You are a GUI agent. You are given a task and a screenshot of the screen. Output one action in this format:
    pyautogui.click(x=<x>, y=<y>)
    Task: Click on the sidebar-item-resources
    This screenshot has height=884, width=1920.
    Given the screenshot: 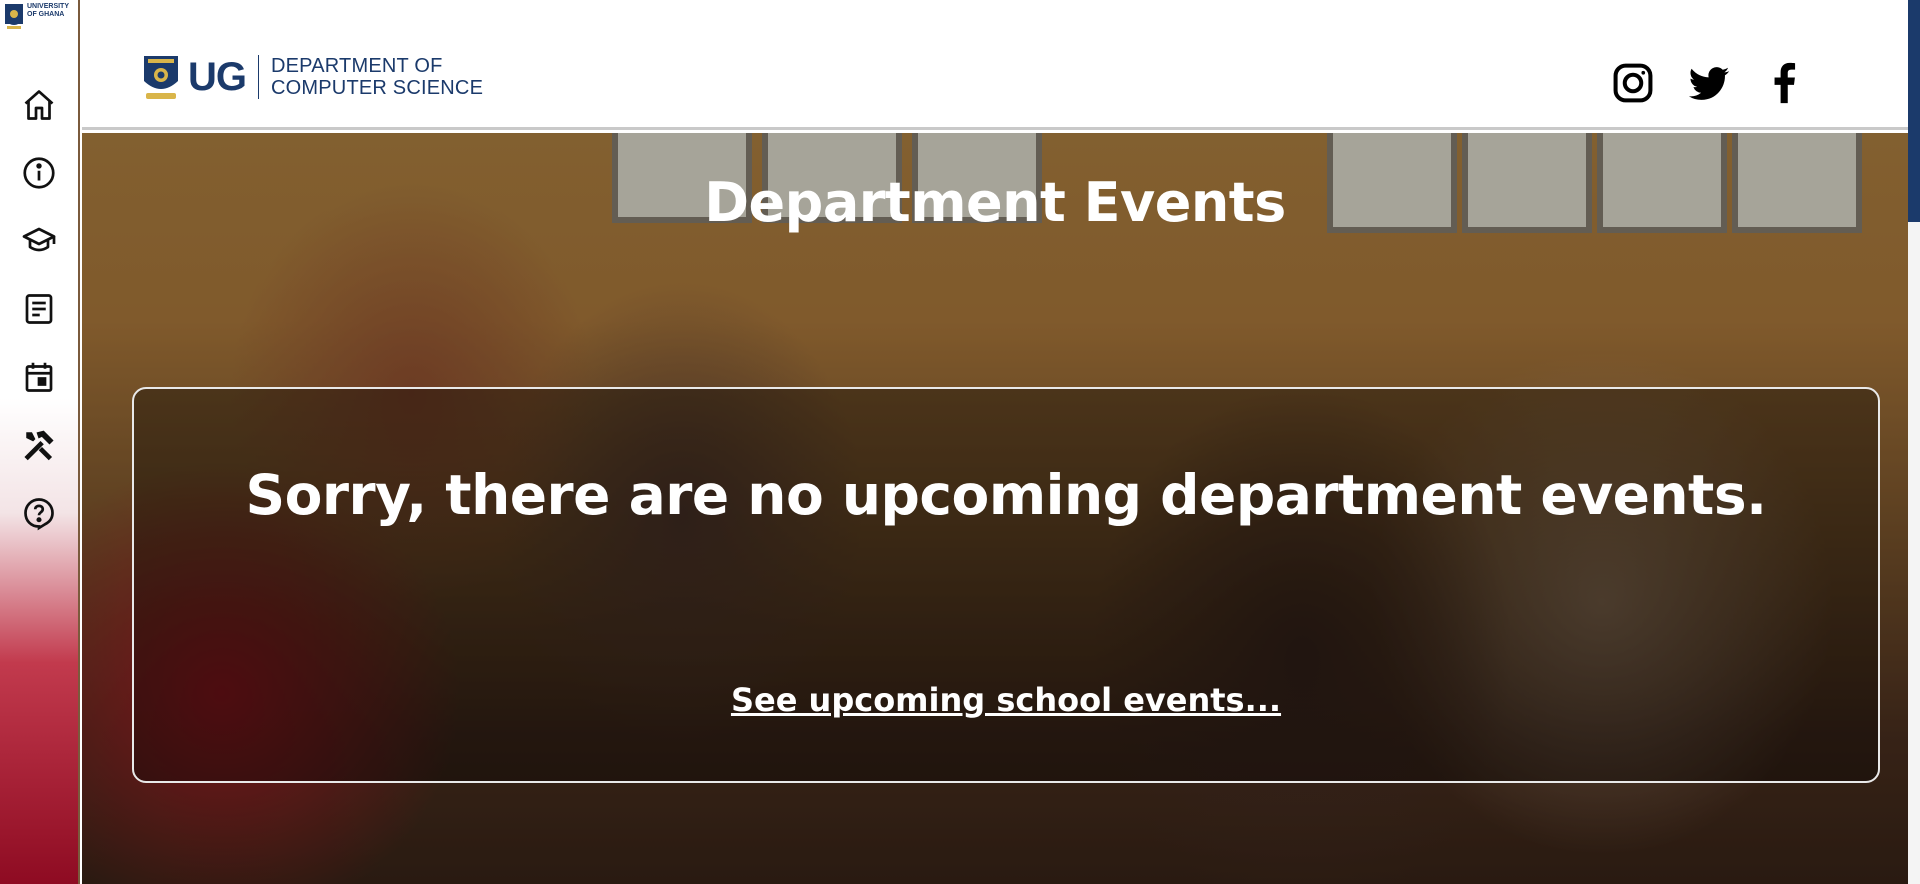 What is the action you would take?
    pyautogui.click(x=39, y=445)
    